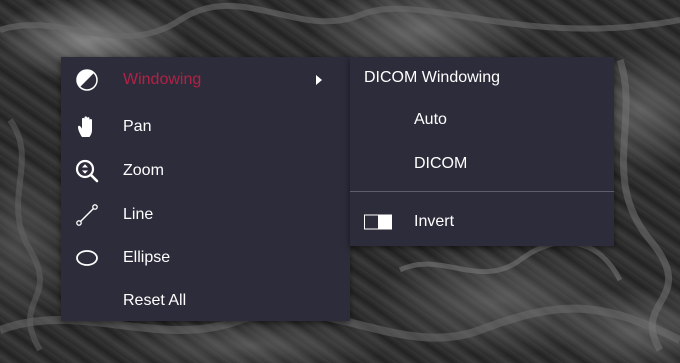  Describe the element at coordinates (87, 215) in the screenshot. I see `line-icon` at that location.